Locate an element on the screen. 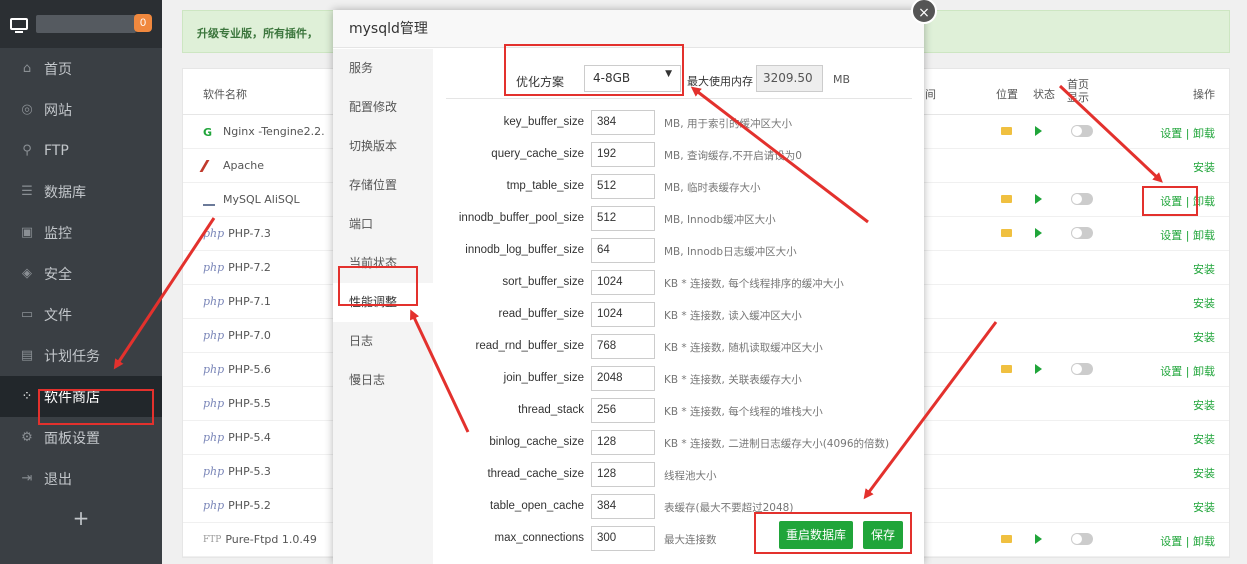  max-memory-field: 3209.50 is located at coordinates (789, 78).